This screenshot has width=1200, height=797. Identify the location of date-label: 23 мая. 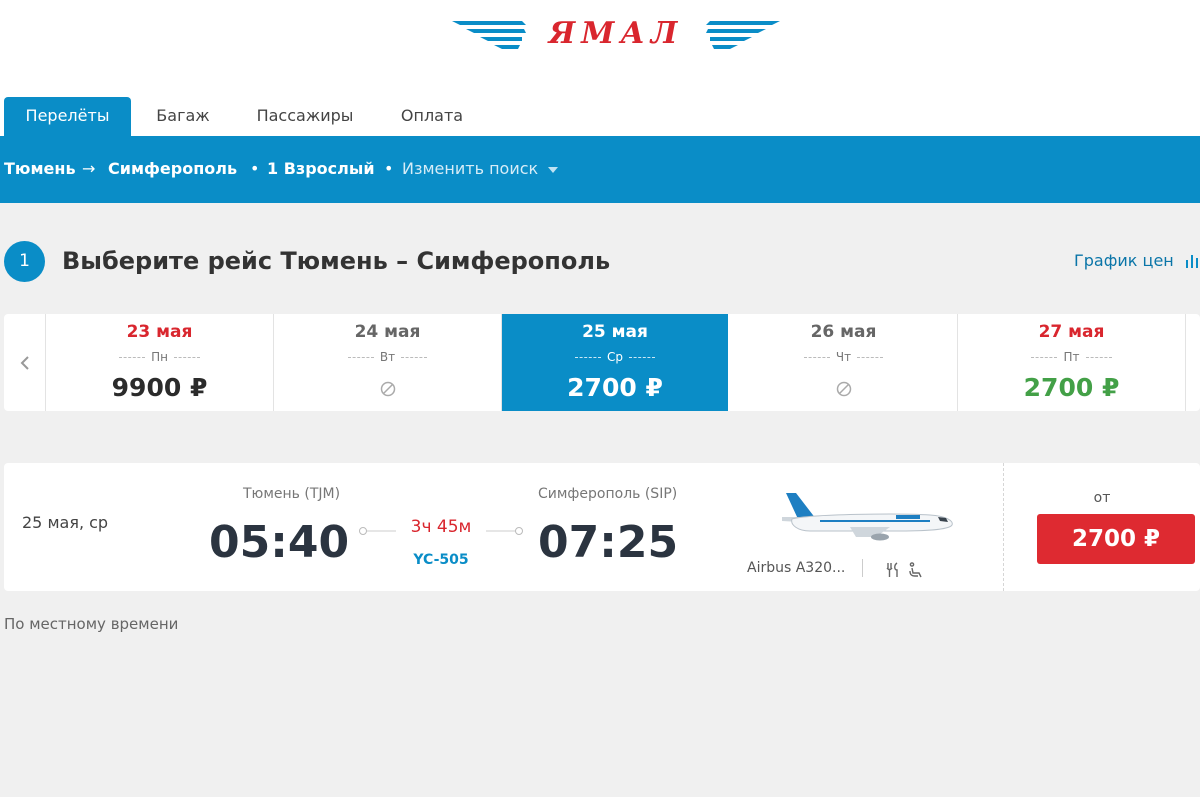
(159, 332).